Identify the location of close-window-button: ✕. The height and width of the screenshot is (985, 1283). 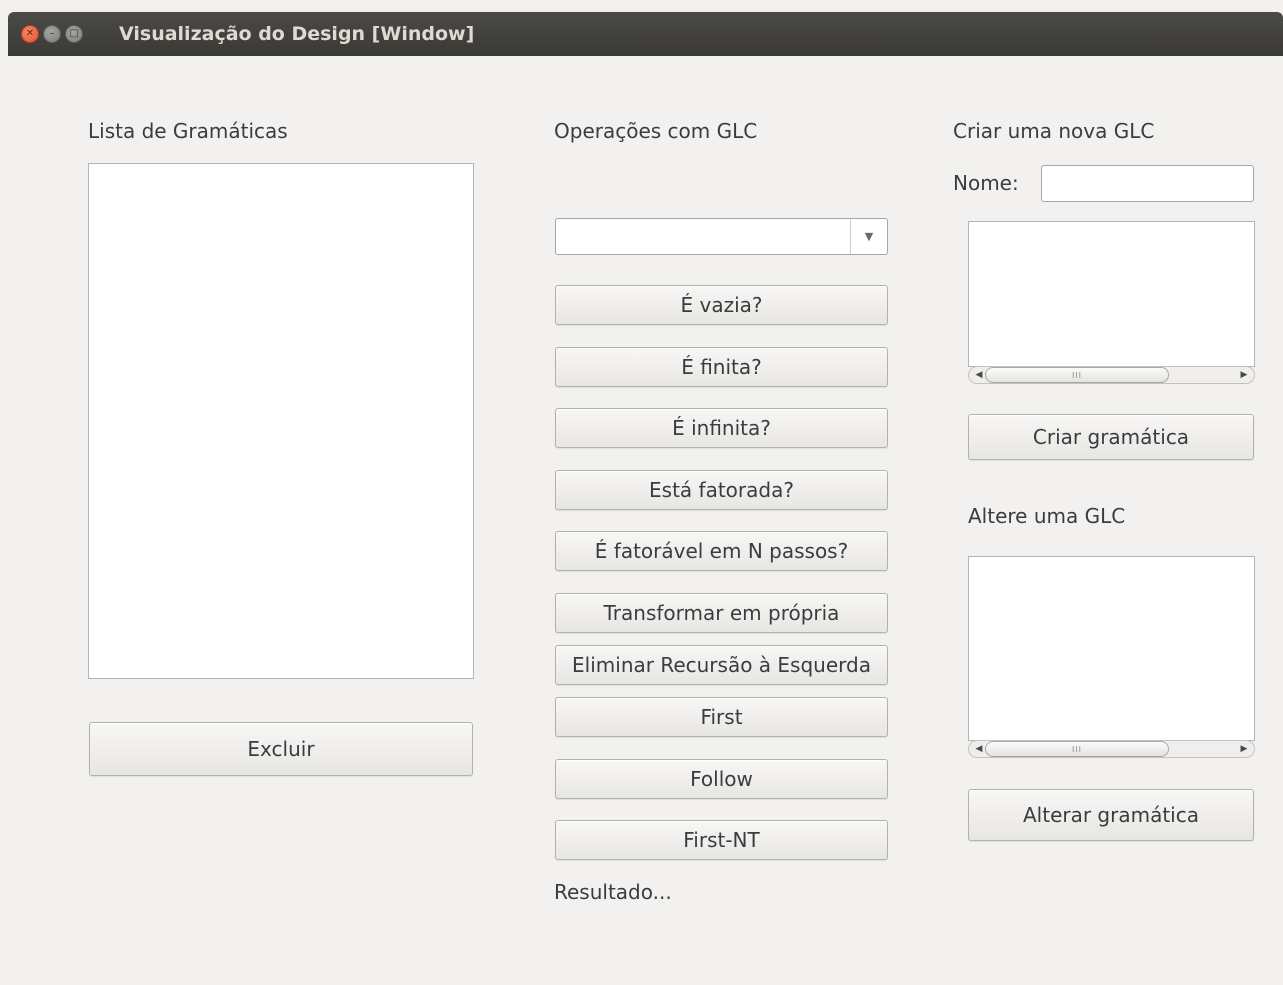
(30, 34).